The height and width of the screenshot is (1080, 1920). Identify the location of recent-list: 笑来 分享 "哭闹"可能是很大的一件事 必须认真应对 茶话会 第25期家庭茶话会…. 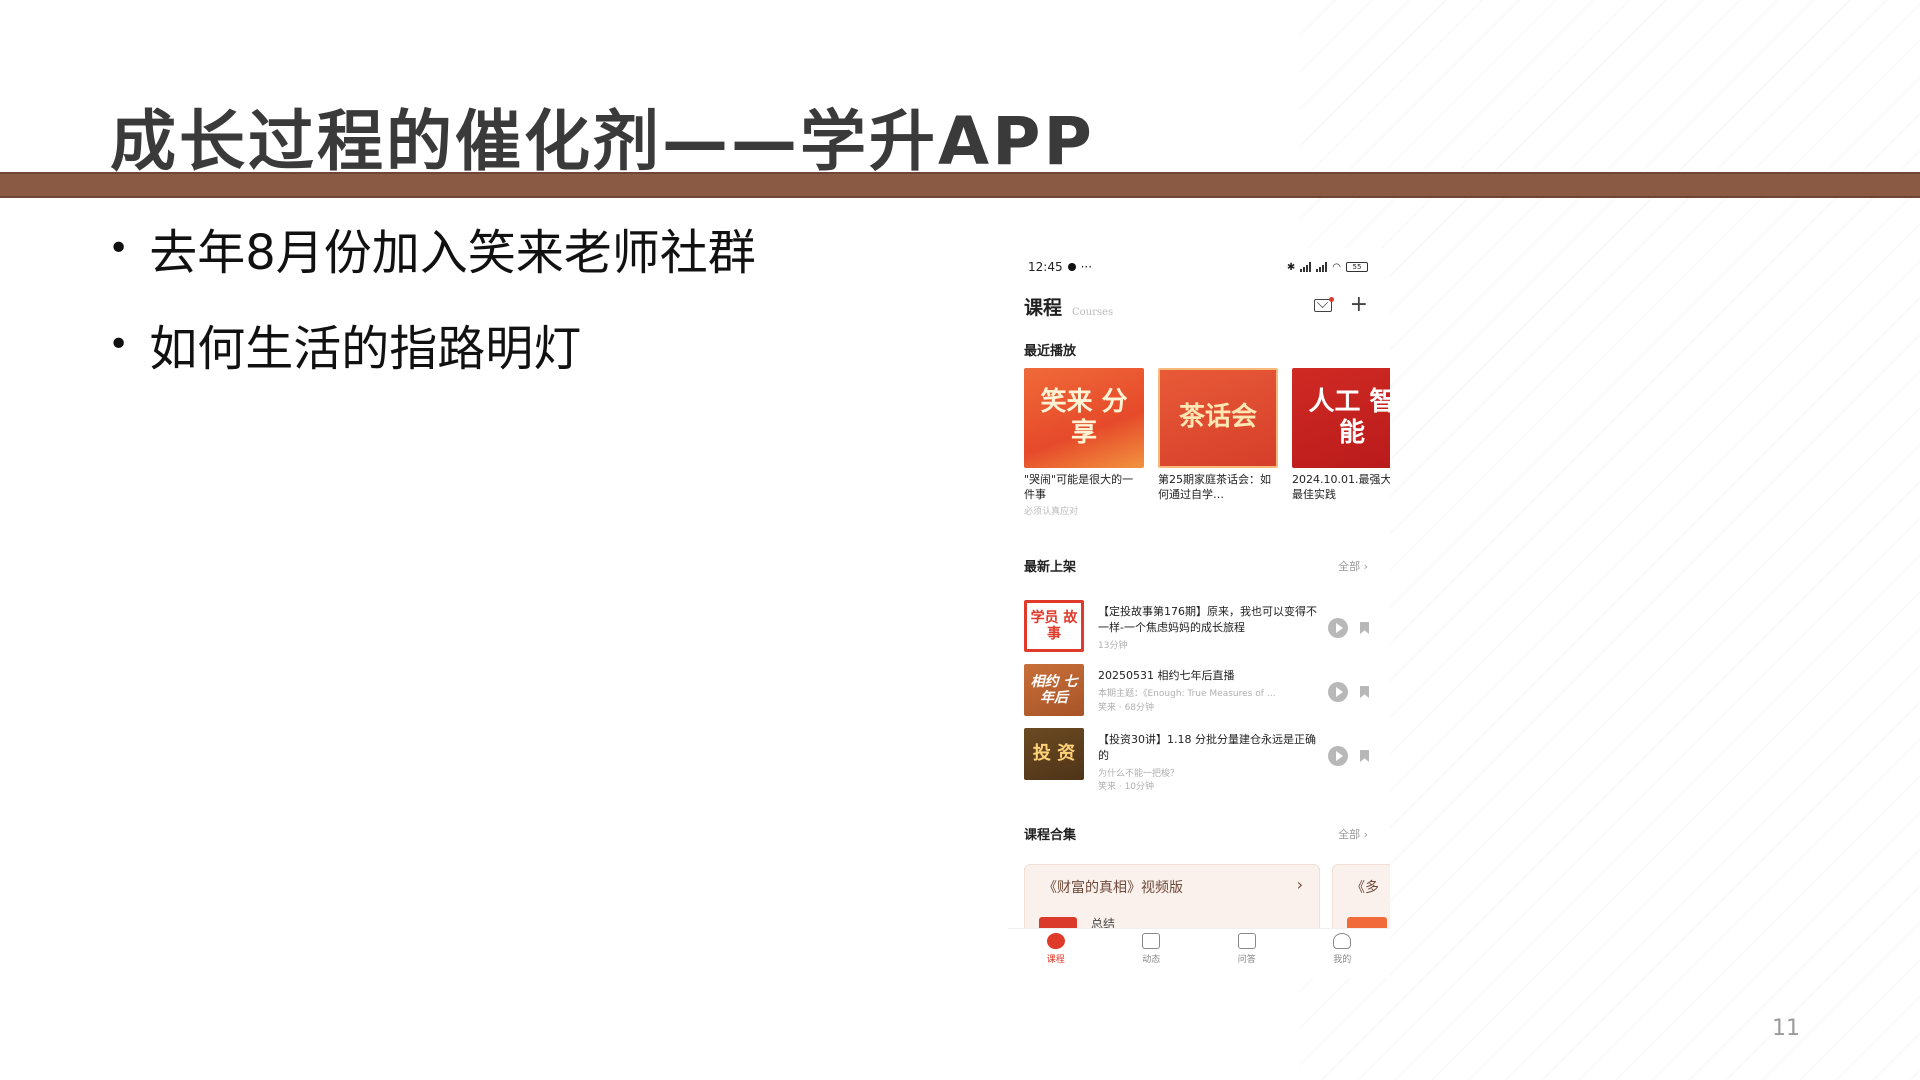
(1207, 443).